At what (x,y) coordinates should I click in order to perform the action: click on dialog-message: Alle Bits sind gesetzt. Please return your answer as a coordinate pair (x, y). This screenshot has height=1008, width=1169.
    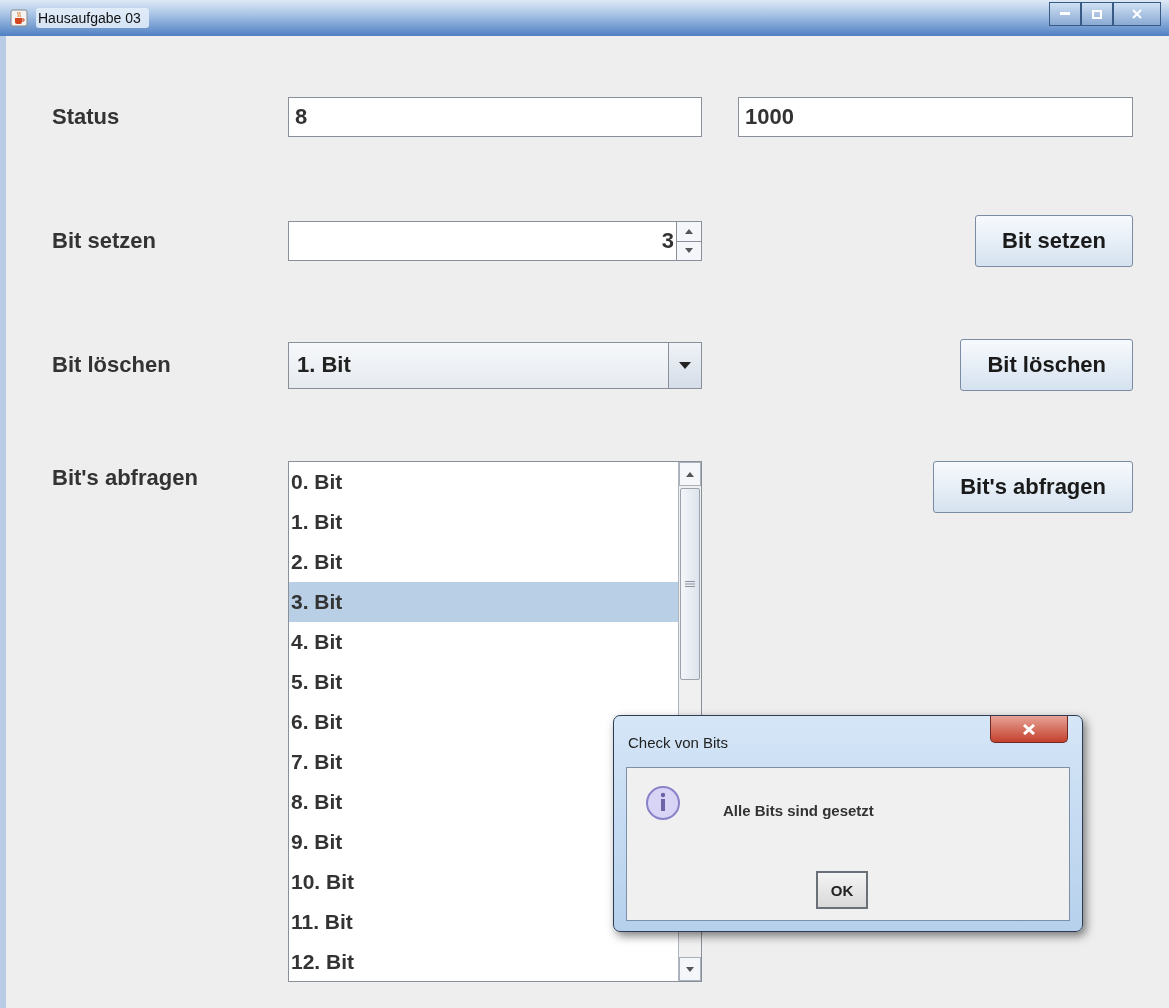
    Looking at the image, I should click on (798, 810).